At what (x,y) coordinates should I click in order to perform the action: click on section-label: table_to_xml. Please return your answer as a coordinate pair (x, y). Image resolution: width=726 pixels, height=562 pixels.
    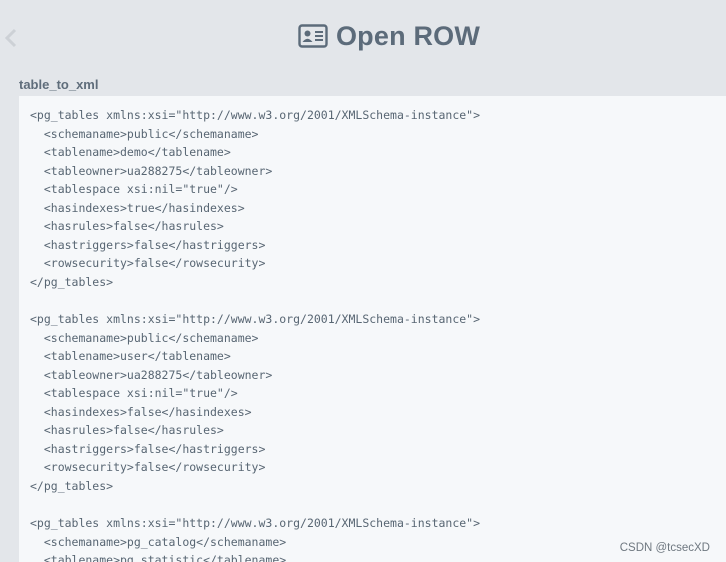
    Looking at the image, I should click on (59, 84).